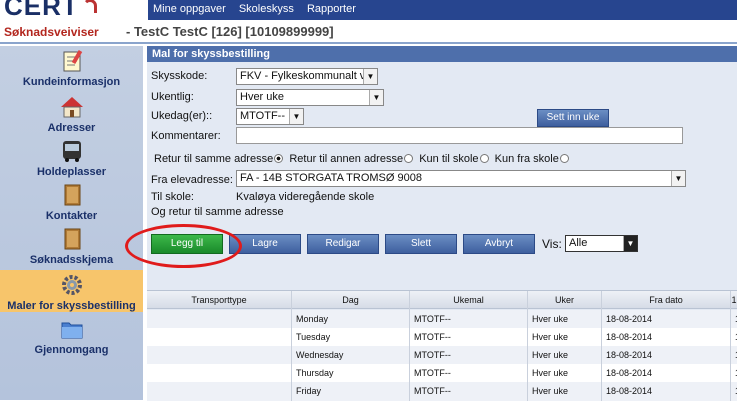 This screenshot has width=737, height=401. Describe the element at coordinates (734, 300) in the screenshot. I see `column-header: 1` at that location.